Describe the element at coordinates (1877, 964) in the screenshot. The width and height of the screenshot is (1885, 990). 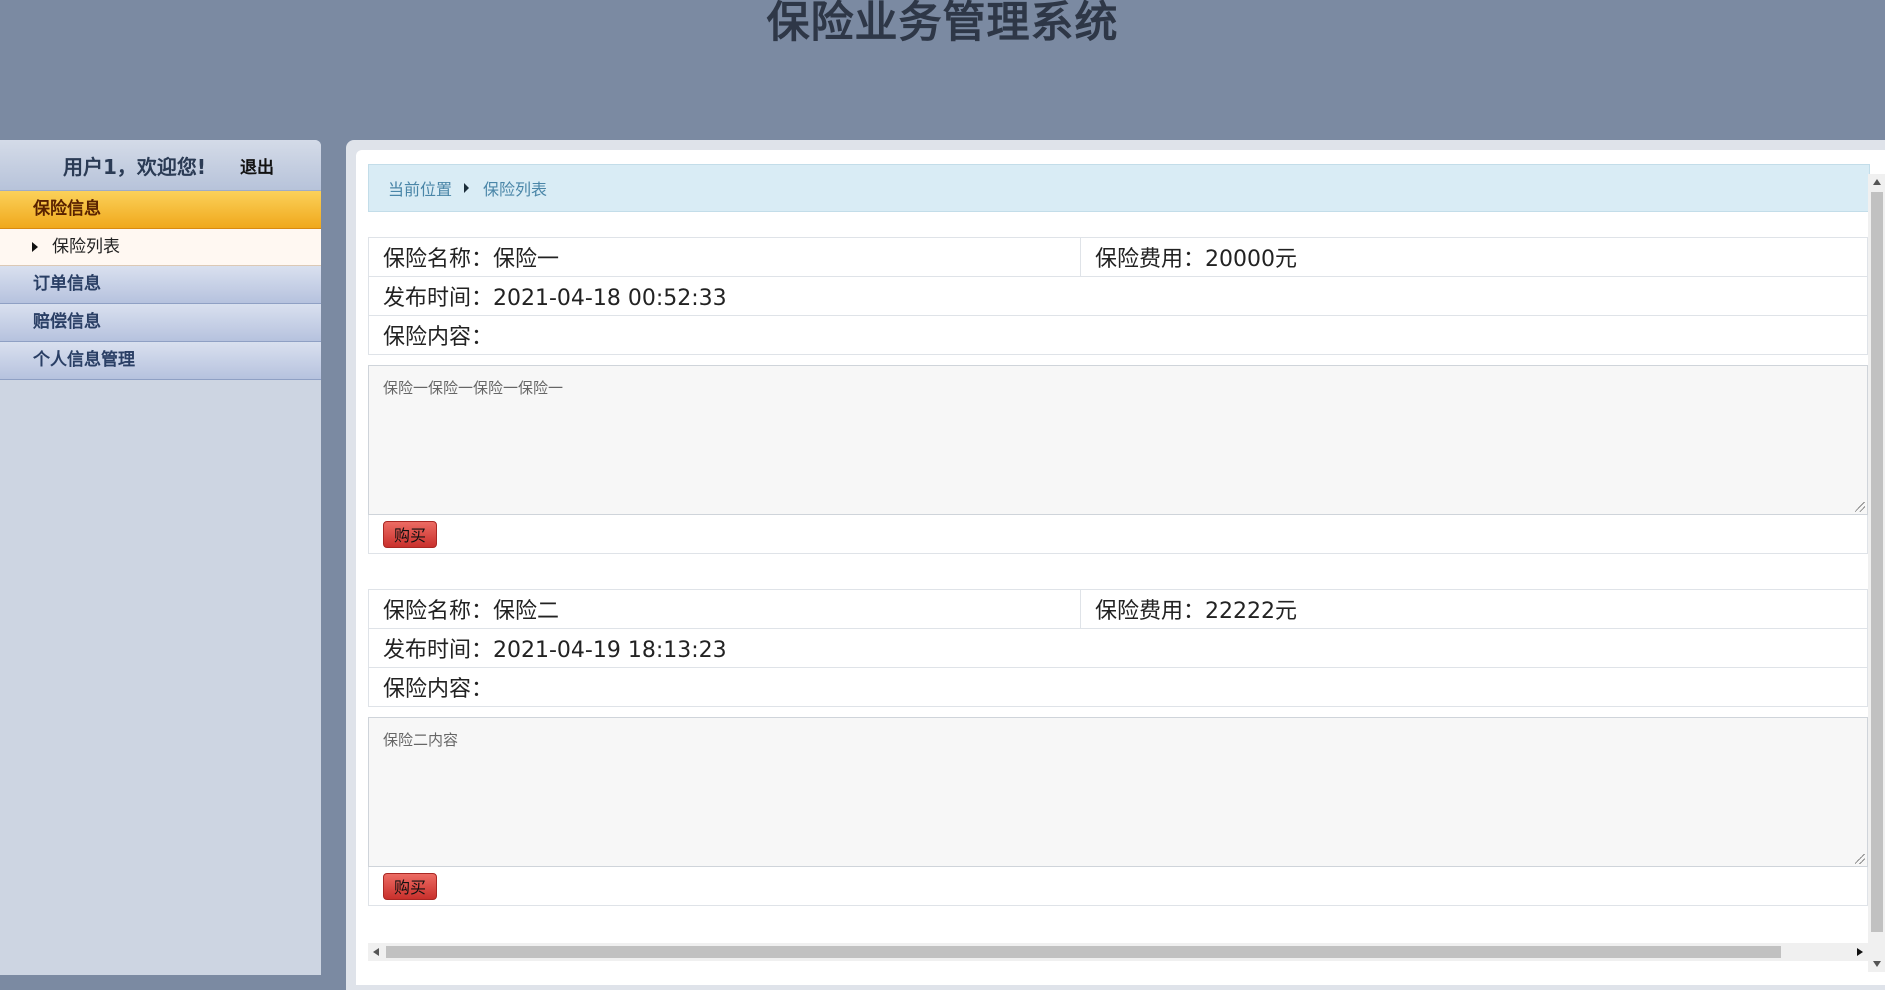
I see `scroll-down-icon` at that location.